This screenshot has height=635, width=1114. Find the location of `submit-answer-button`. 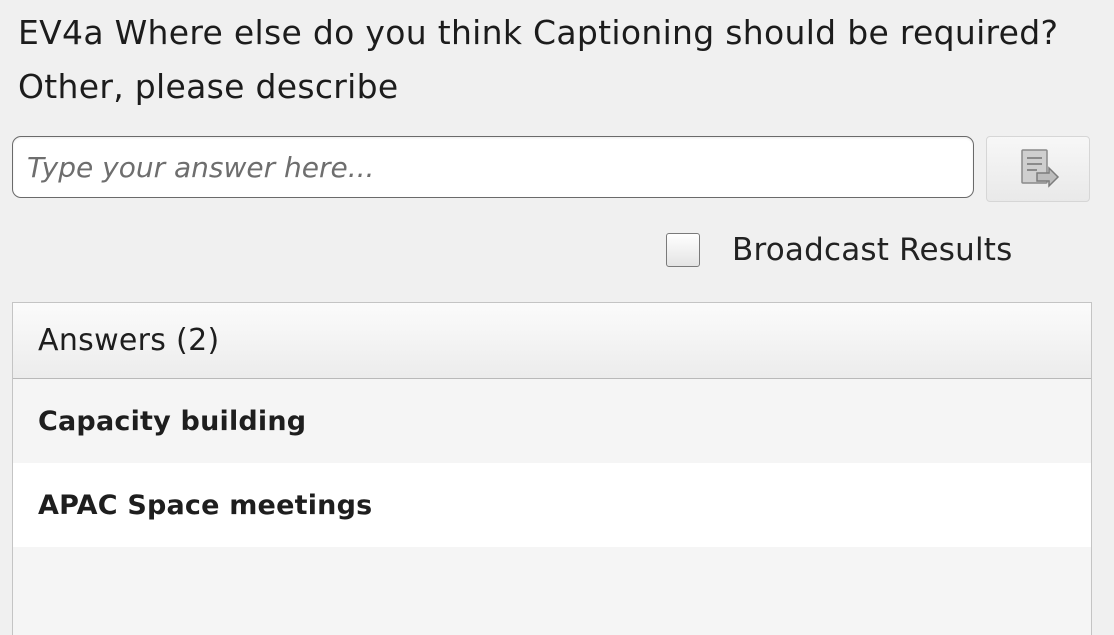

submit-answer-button is located at coordinates (1038, 169).